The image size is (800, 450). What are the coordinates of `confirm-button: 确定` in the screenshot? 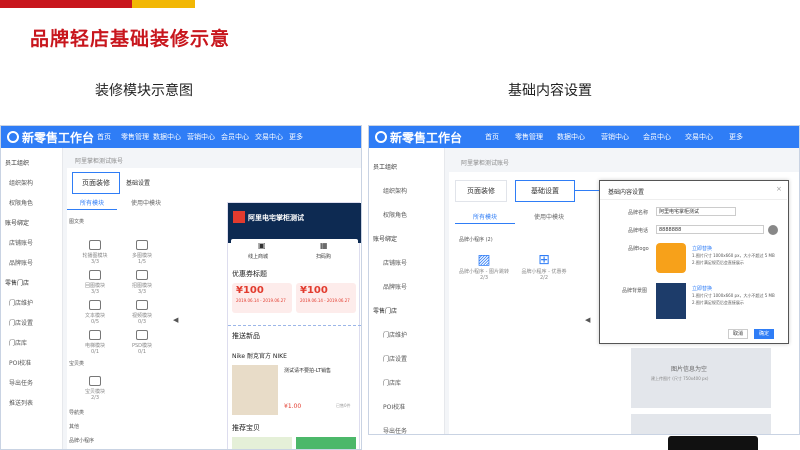 It's located at (764, 334).